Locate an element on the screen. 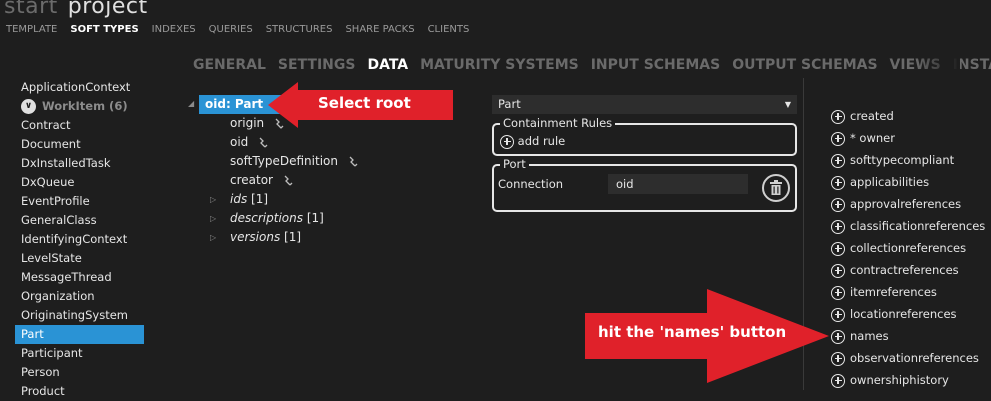 Image resolution: width=991 pixels, height=401 pixels. tree-node-descriptions: descriptions [1] is located at coordinates (277, 218).